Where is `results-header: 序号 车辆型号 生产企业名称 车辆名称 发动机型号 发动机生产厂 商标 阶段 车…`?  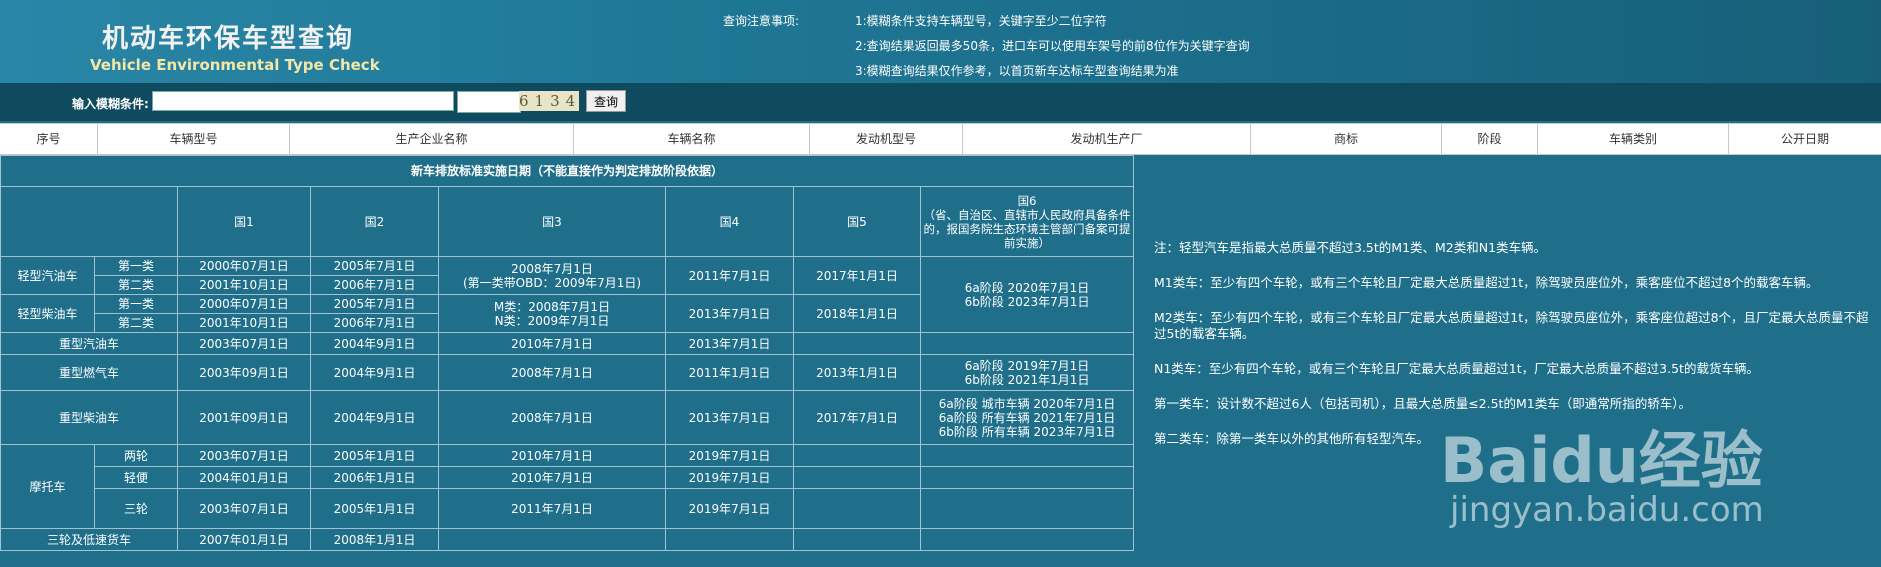 results-header: 序号 车辆型号 生产企业名称 车辆名称 发动机型号 发动机生产厂 商标 阶段 车… is located at coordinates (940, 139).